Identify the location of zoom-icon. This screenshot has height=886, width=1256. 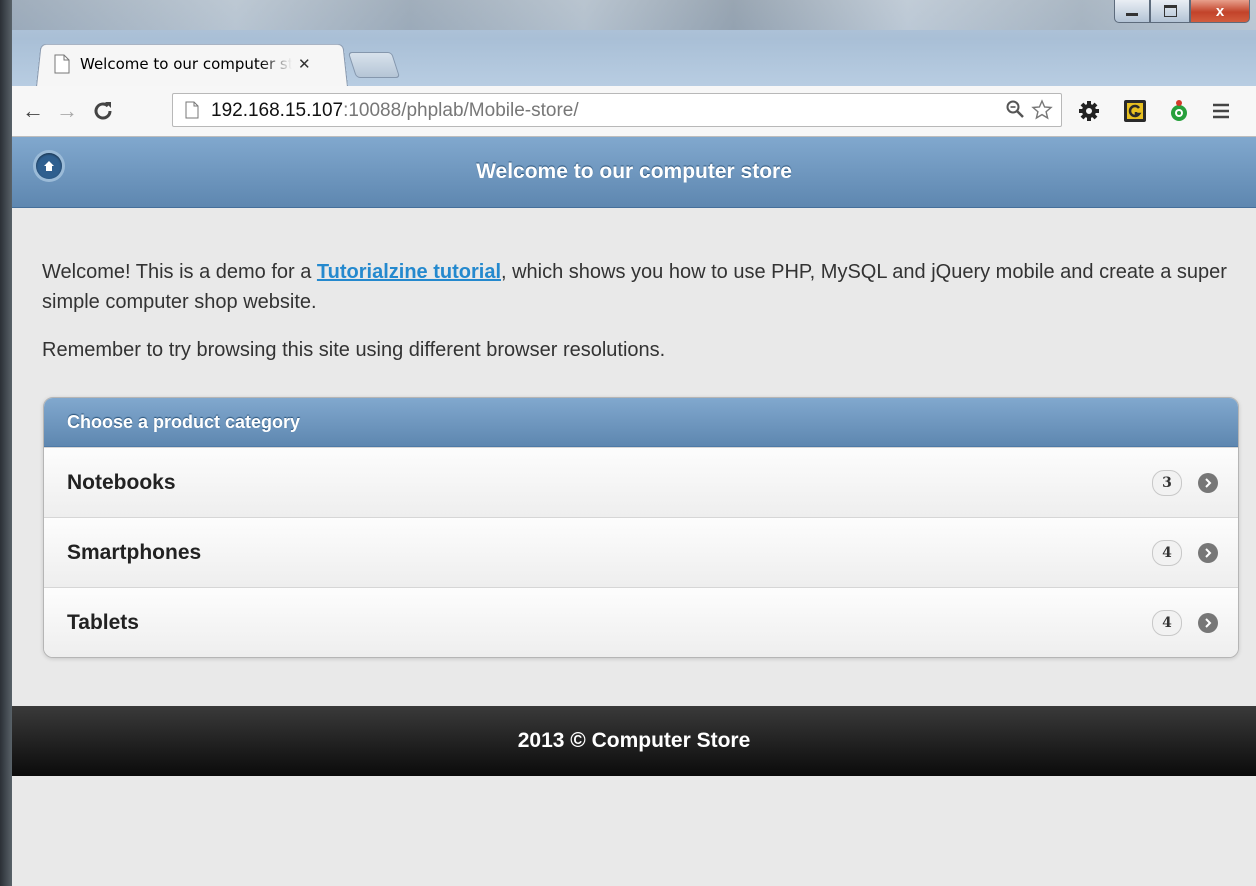
(1015, 113).